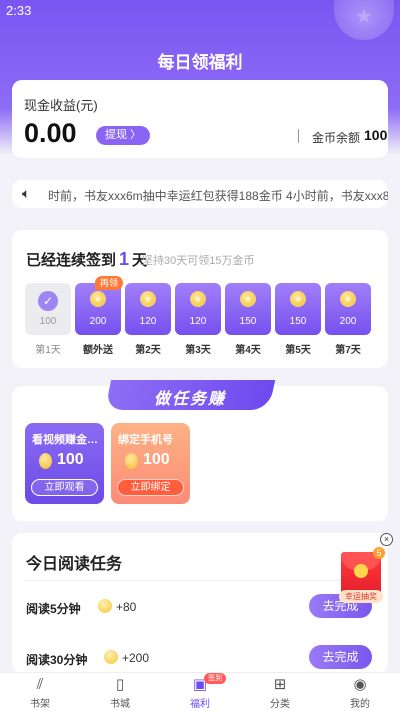  Describe the element at coordinates (145, 440) in the screenshot. I see `task-title: 绑定手机号` at that location.